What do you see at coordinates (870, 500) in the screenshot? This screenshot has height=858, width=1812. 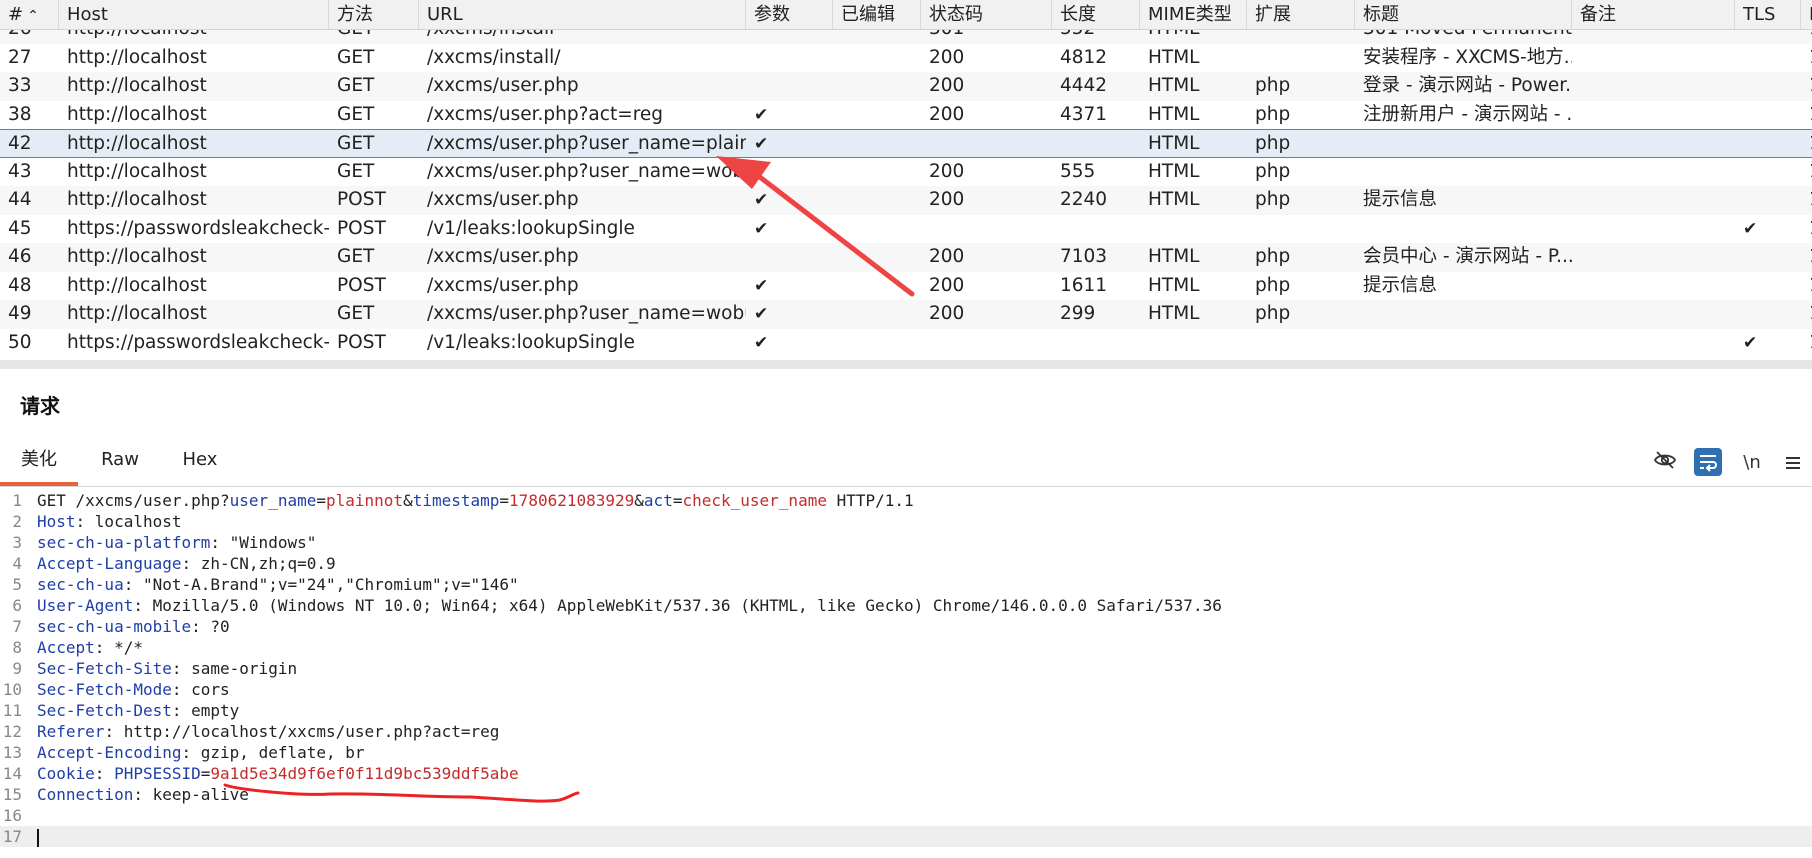 I see `text-fragment: HTTP/1.1` at bounding box center [870, 500].